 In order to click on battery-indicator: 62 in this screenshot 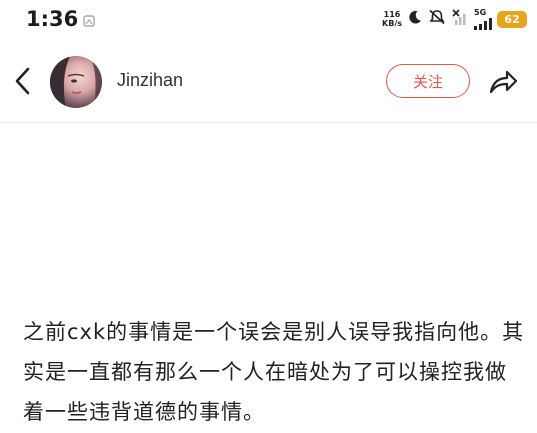, I will do `click(512, 19)`.